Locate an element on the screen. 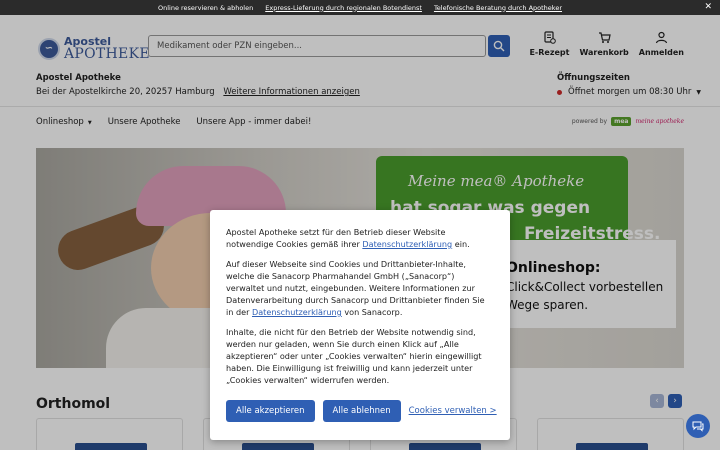 The height and width of the screenshot is (450, 720). sanacorp-privacy-link: Datenschutzerklärung is located at coordinates (297, 312).